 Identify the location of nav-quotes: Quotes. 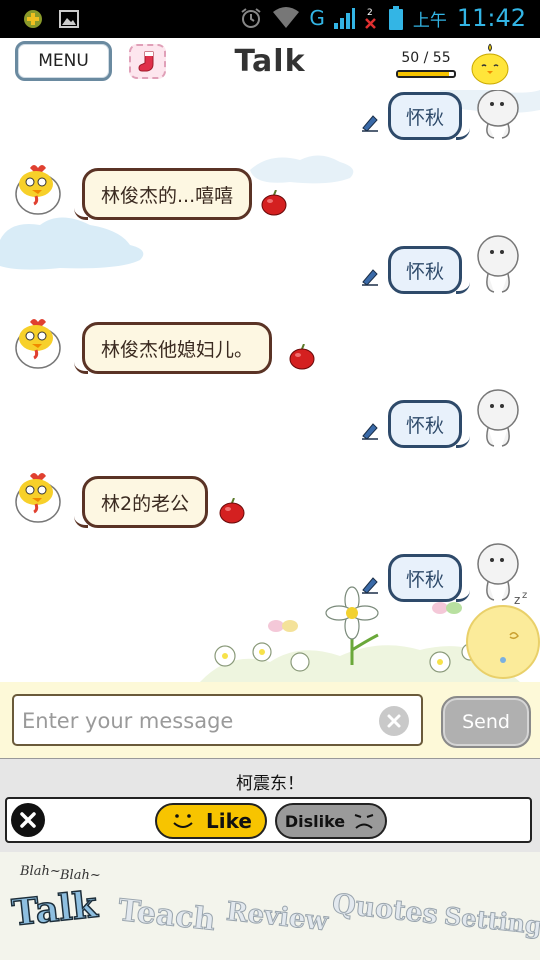
(385, 909).